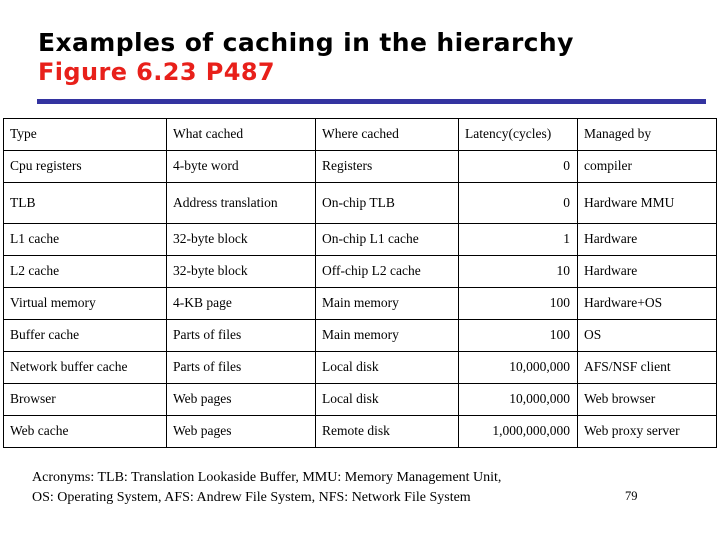  Describe the element at coordinates (647, 166) in the screenshot. I see `cell-managed-by: compiler` at that location.